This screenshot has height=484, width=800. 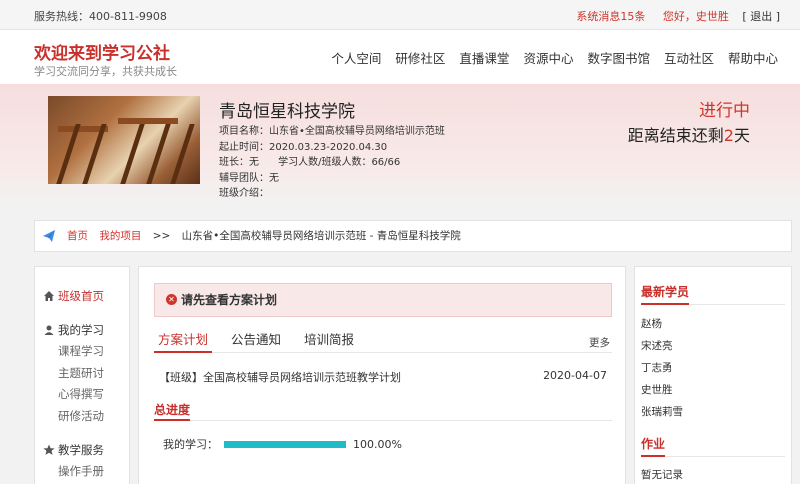 What do you see at coordinates (761, 16) in the screenshot?
I see `logout-link: [ 退出 ]` at bounding box center [761, 16].